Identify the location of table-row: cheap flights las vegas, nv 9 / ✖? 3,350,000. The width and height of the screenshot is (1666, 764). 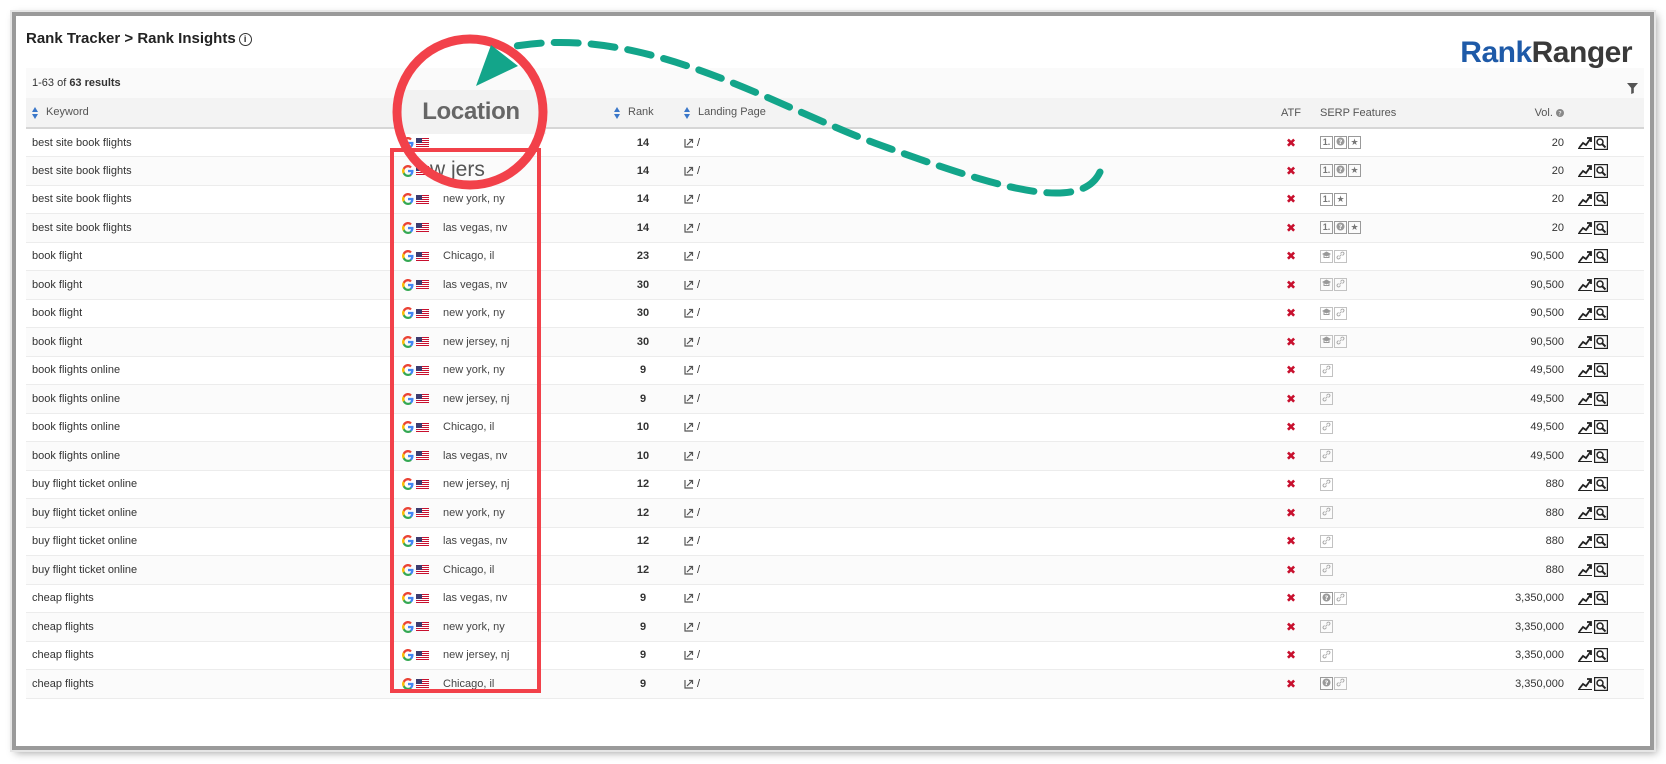
(835, 598).